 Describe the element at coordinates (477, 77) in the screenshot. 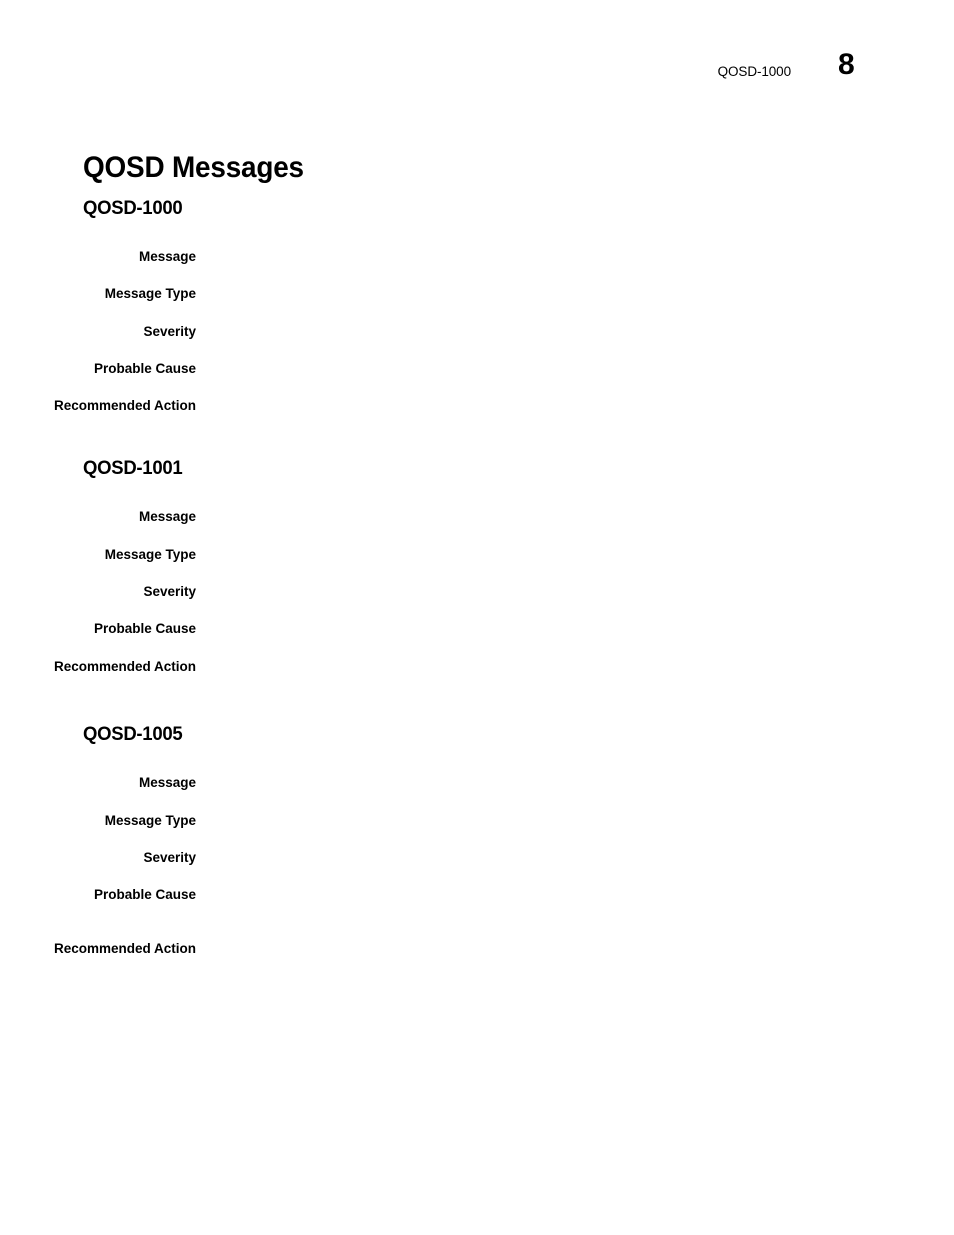

I see `page-header: QOSD-1000 8` at that location.